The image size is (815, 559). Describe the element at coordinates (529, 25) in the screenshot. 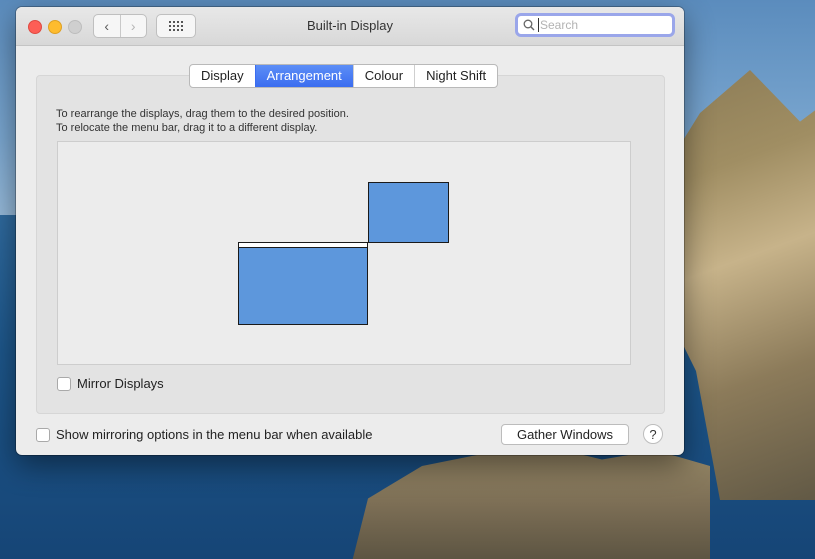

I see `search-icon` at that location.